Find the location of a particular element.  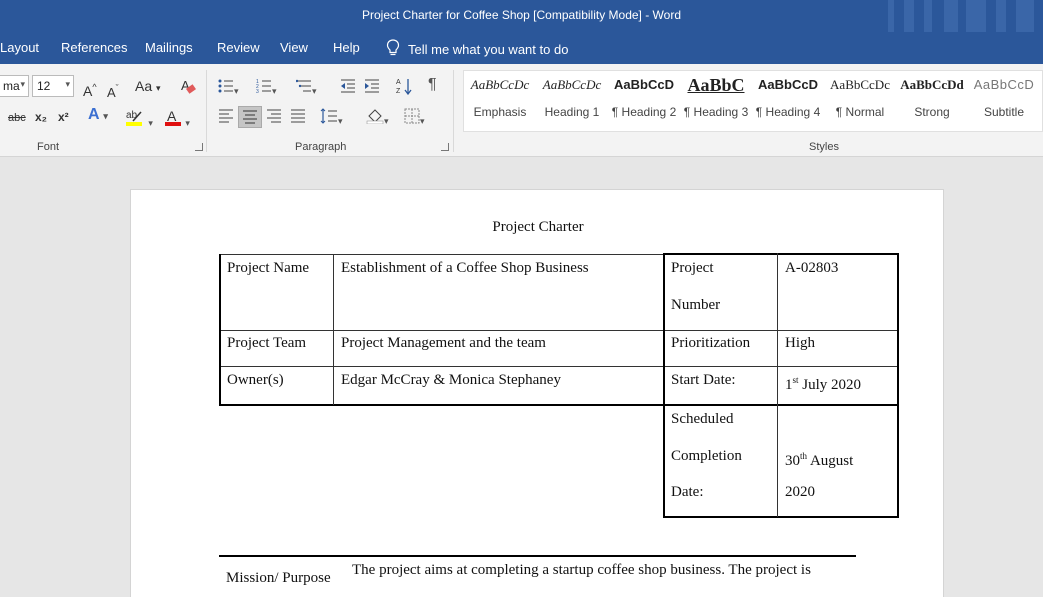

completion-month: August is located at coordinates (830, 461).